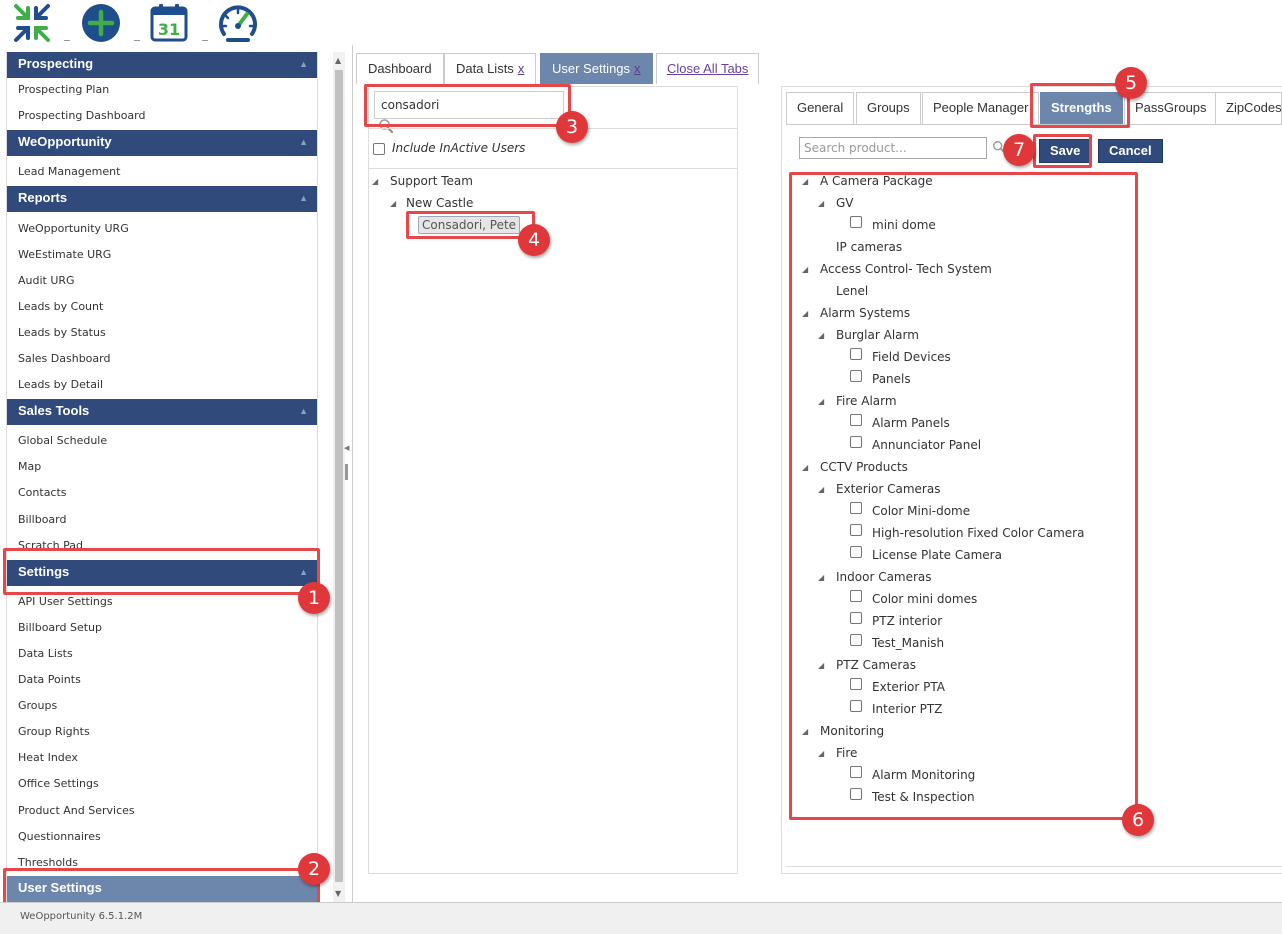 The width and height of the screenshot is (1282, 934). I want to click on sidebar-item-api-user-settings: API User Settings, so click(65, 602).